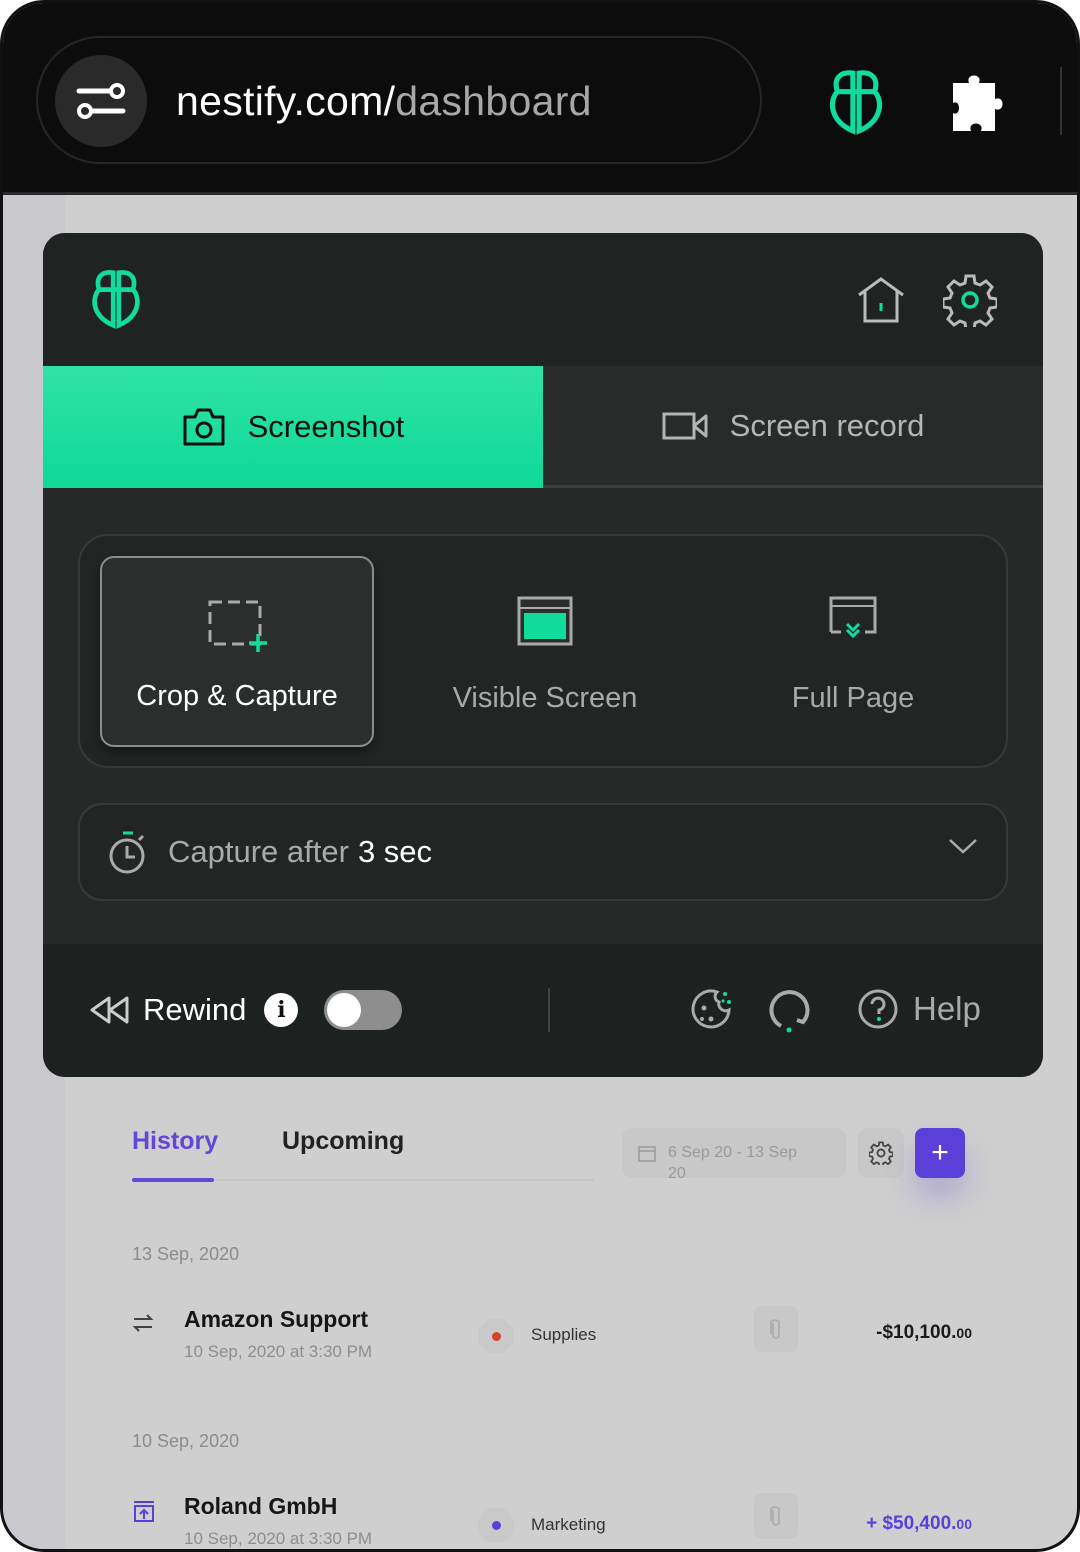 This screenshot has width=1080, height=1552. Describe the element at coordinates (963, 846) in the screenshot. I see `chevron-down-icon` at that location.